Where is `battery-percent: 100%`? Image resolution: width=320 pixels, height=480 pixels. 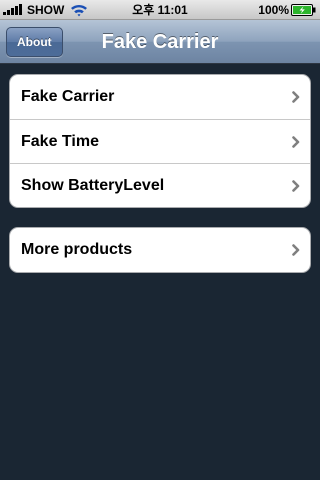
battery-percent: 100% is located at coordinates (273, 10).